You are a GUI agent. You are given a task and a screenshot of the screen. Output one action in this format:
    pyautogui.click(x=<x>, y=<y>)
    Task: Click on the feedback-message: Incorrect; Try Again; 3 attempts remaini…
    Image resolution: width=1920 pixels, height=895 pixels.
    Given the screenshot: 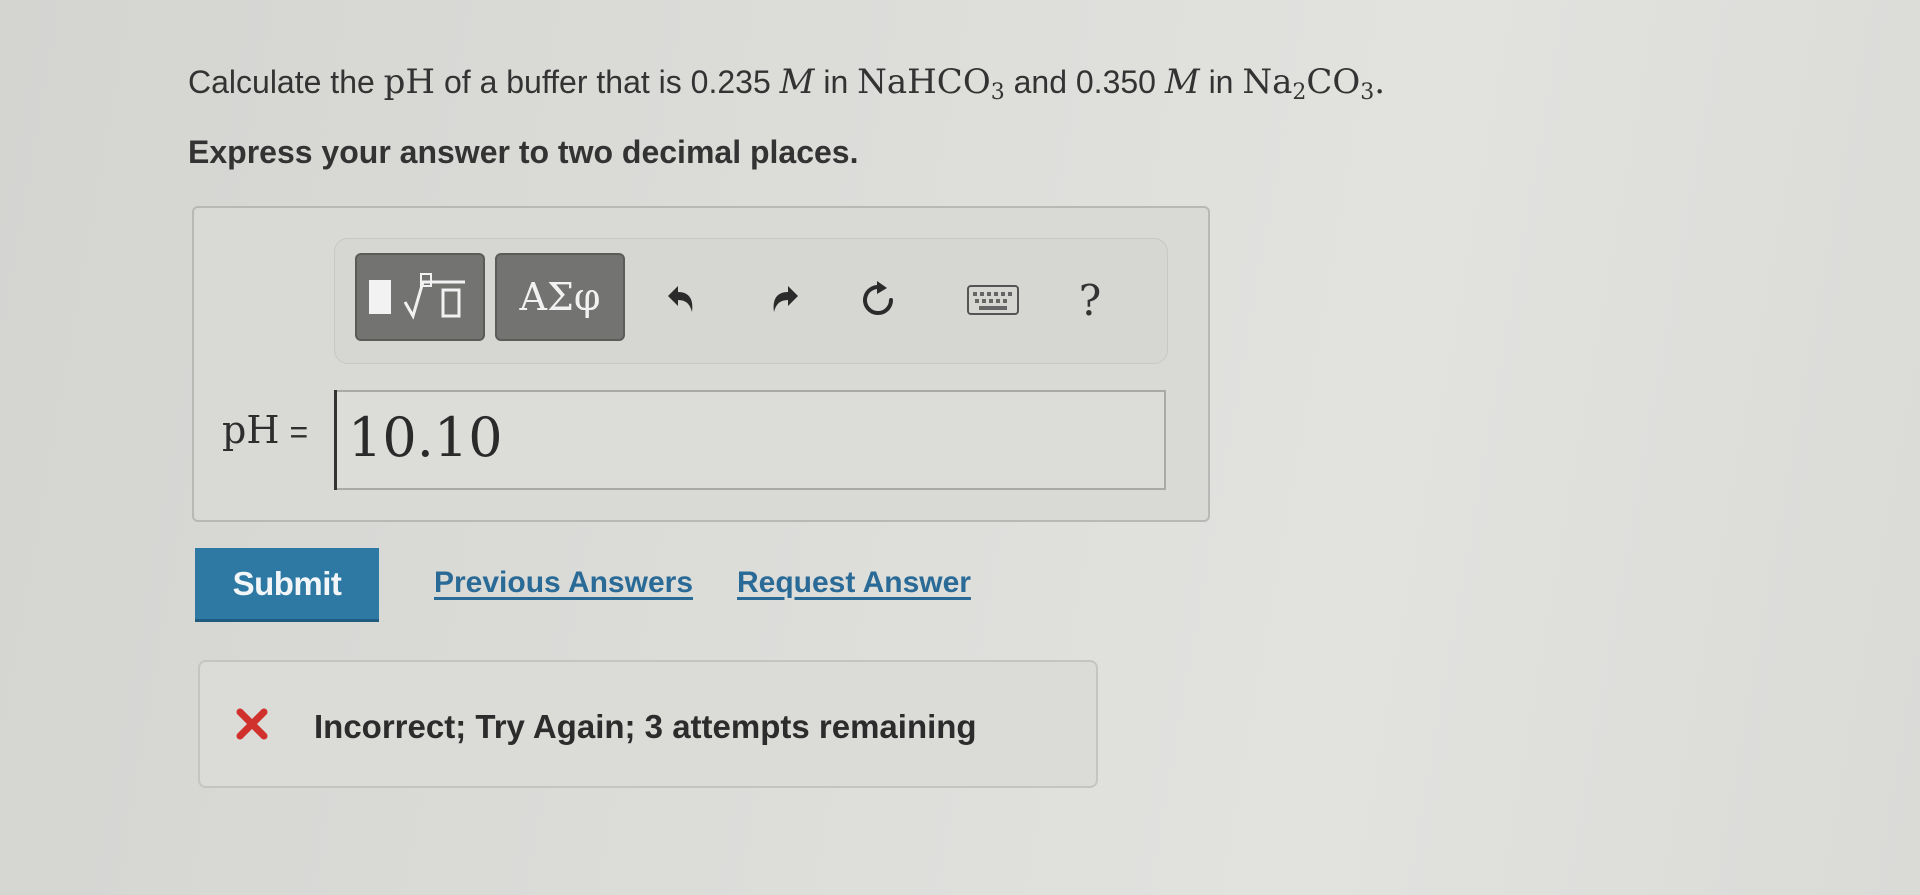 What is the action you would take?
    pyautogui.click(x=645, y=726)
    